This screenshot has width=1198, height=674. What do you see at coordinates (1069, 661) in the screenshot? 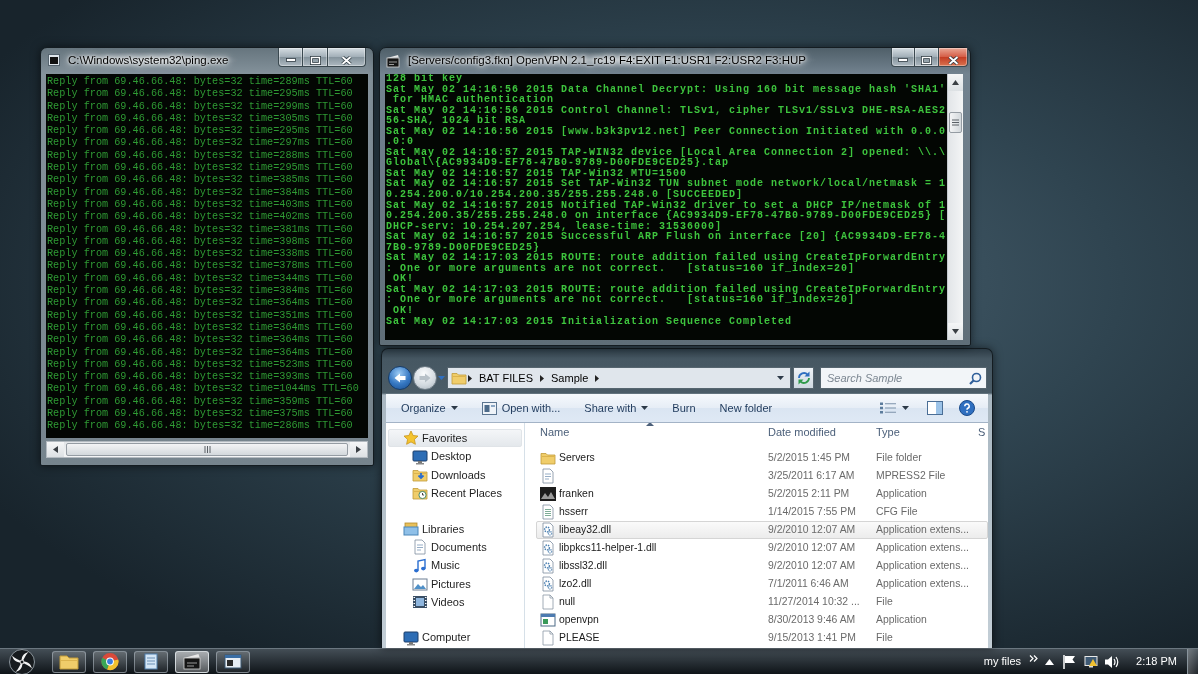
I see `flag-icon` at bounding box center [1069, 661].